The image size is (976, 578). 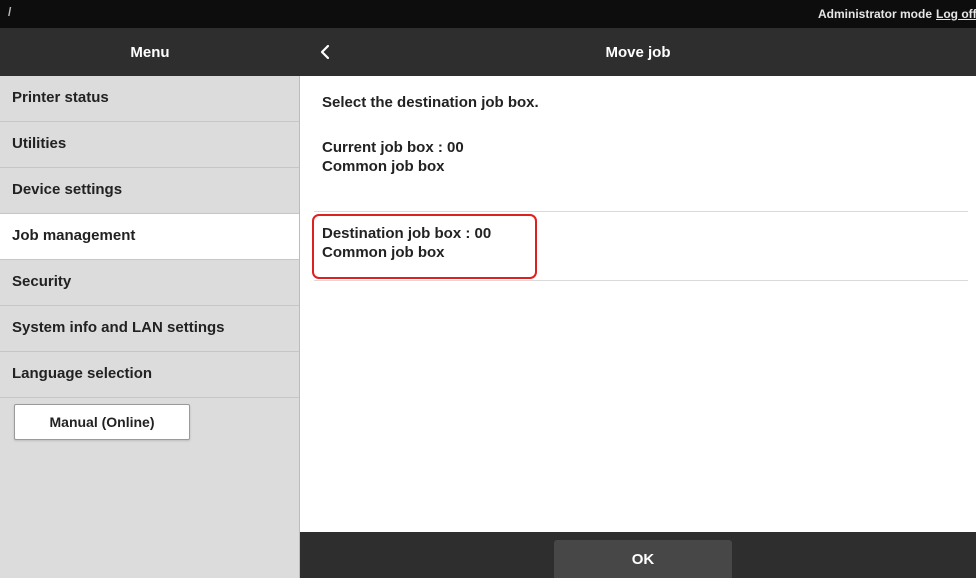 I want to click on destination-job-box-name: Common job box, so click(x=383, y=252).